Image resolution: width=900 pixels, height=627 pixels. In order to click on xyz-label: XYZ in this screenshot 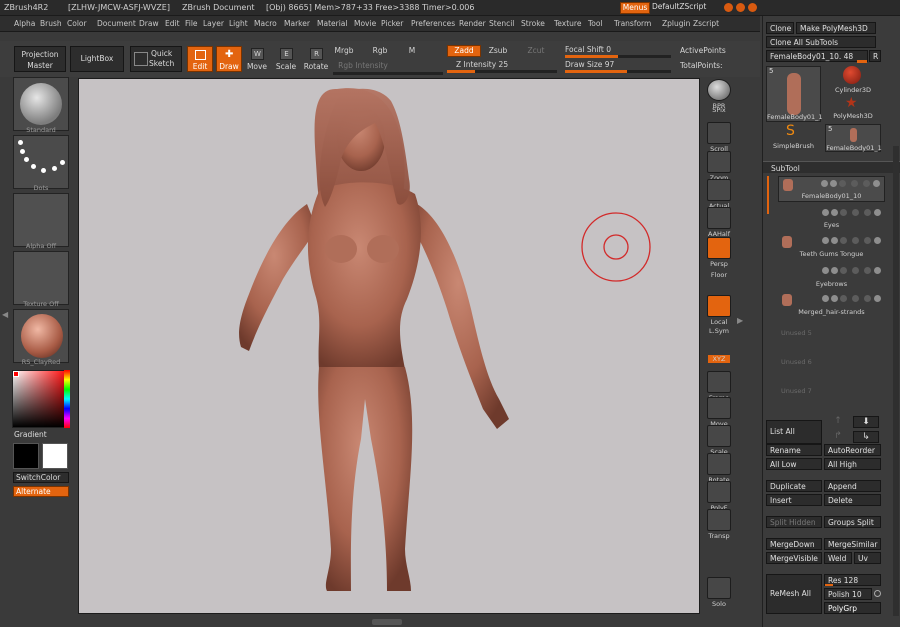, I will do `click(719, 359)`.